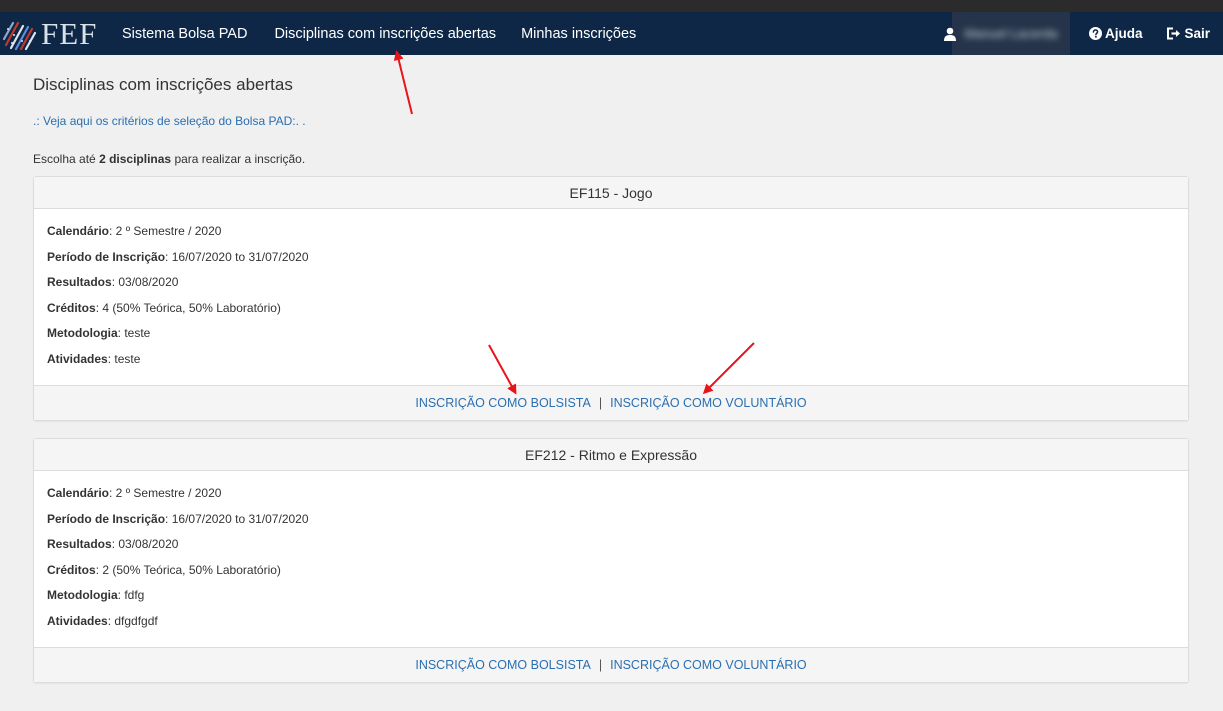 Image resolution: width=1223 pixels, height=711 pixels. What do you see at coordinates (69, 33) in the screenshot?
I see `brand-name: FEF` at bounding box center [69, 33].